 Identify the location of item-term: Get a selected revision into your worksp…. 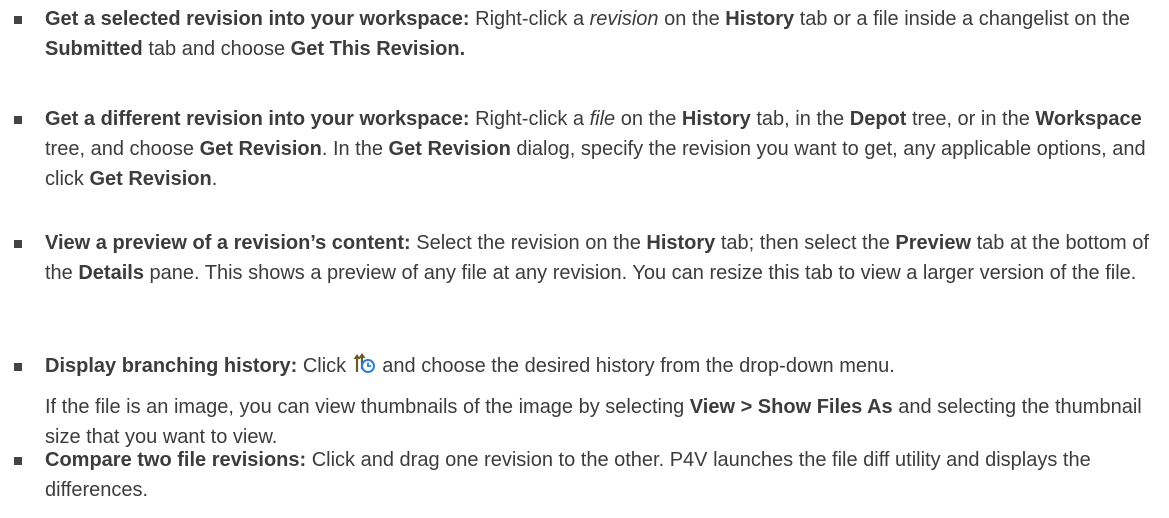
(257, 19).